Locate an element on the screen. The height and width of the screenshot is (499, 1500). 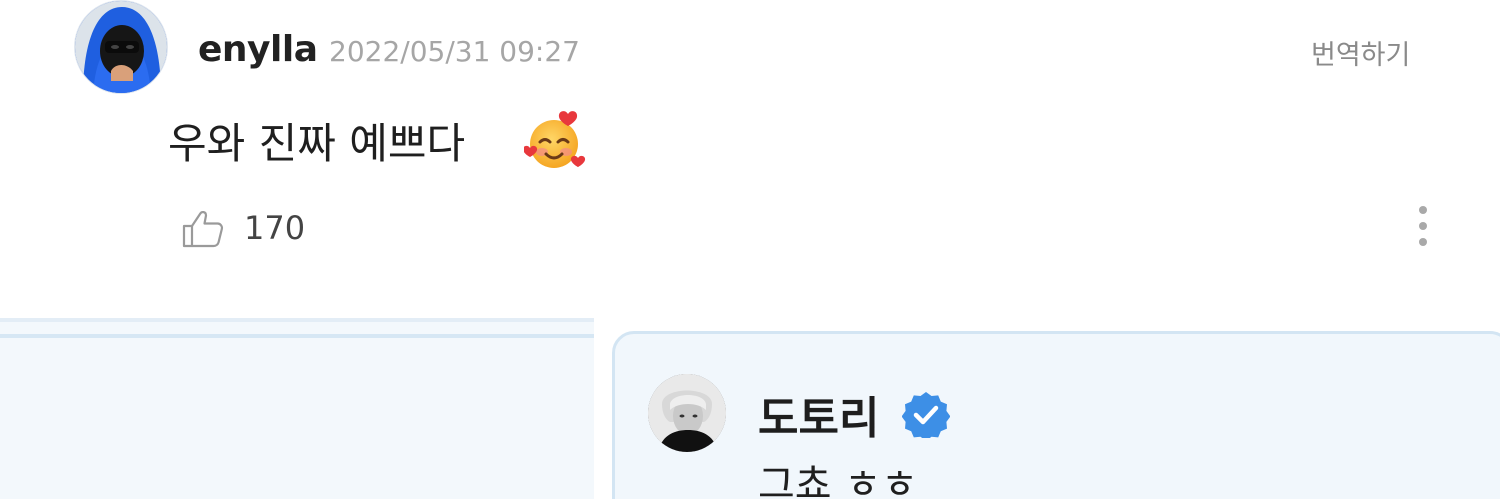
translate-button: 번역하기 is located at coordinates (1360, 52).